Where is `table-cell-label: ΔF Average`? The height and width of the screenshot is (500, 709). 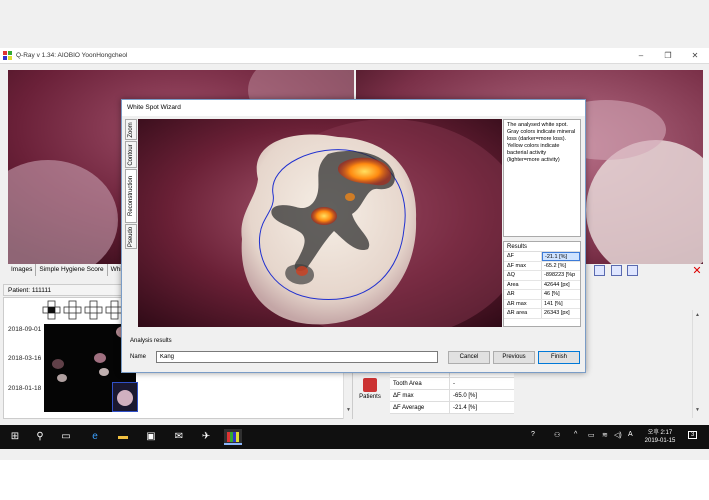 table-cell-label: ΔF Average is located at coordinates (420, 407).